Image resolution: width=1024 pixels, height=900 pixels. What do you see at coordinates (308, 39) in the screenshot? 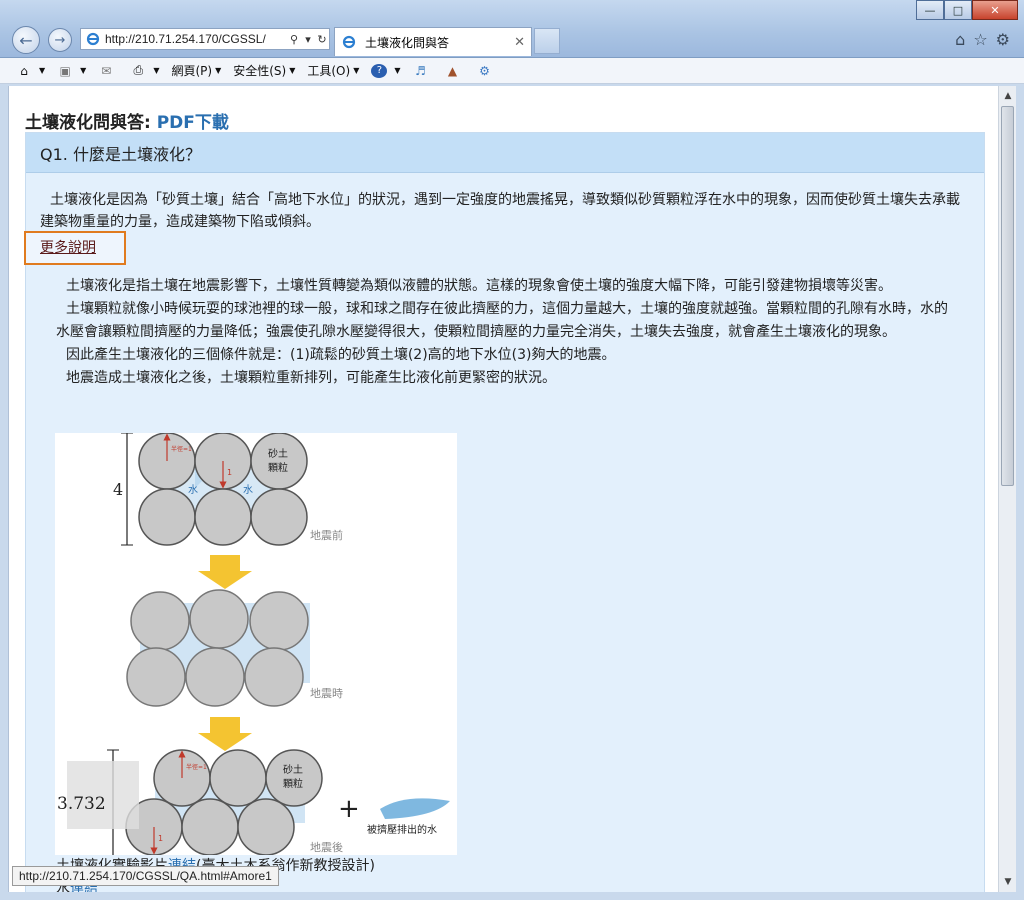
I see `dropdown-icon: ▾` at bounding box center [308, 39].